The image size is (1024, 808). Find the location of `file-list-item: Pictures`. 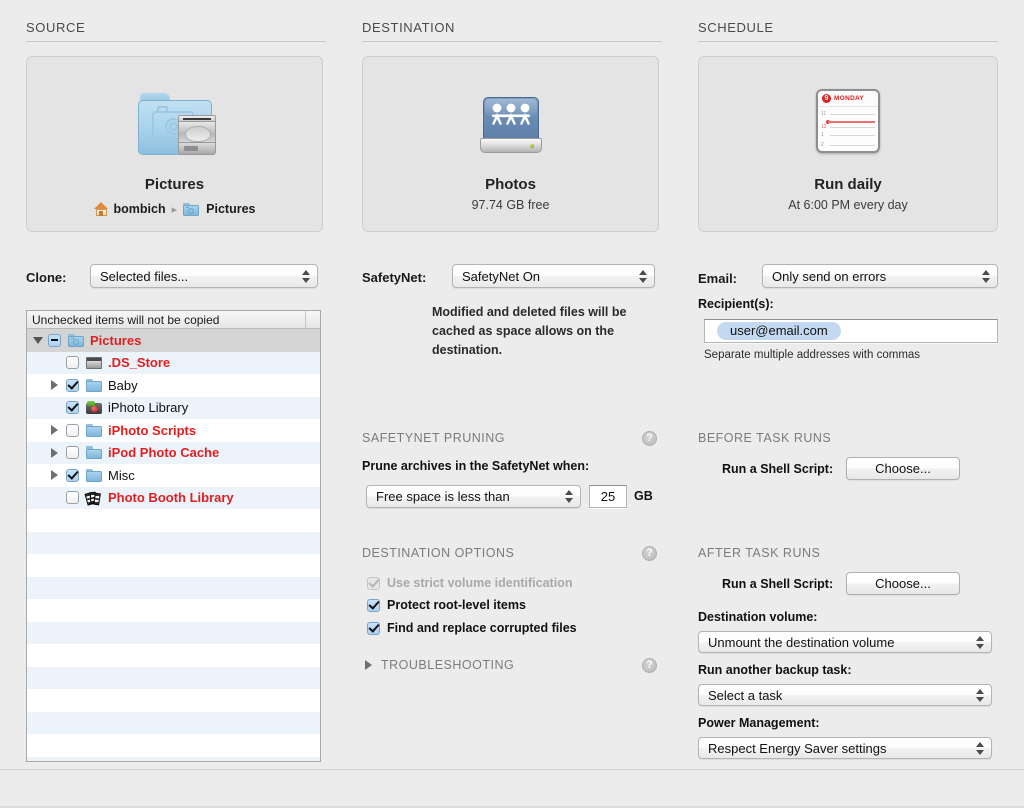

file-list-item: Pictures is located at coordinates (173, 340).